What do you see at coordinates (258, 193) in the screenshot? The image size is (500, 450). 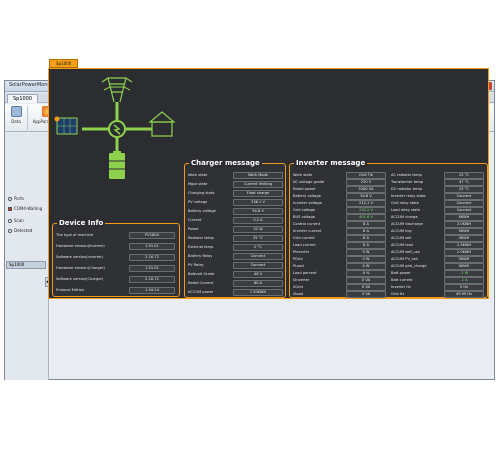 I see `field-value: Float charge` at bounding box center [258, 193].